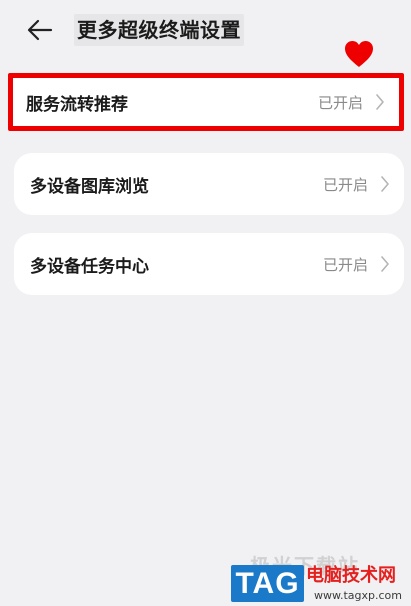 The height and width of the screenshot is (606, 411). What do you see at coordinates (359, 54) in the screenshot?
I see `heart-icon` at bounding box center [359, 54].